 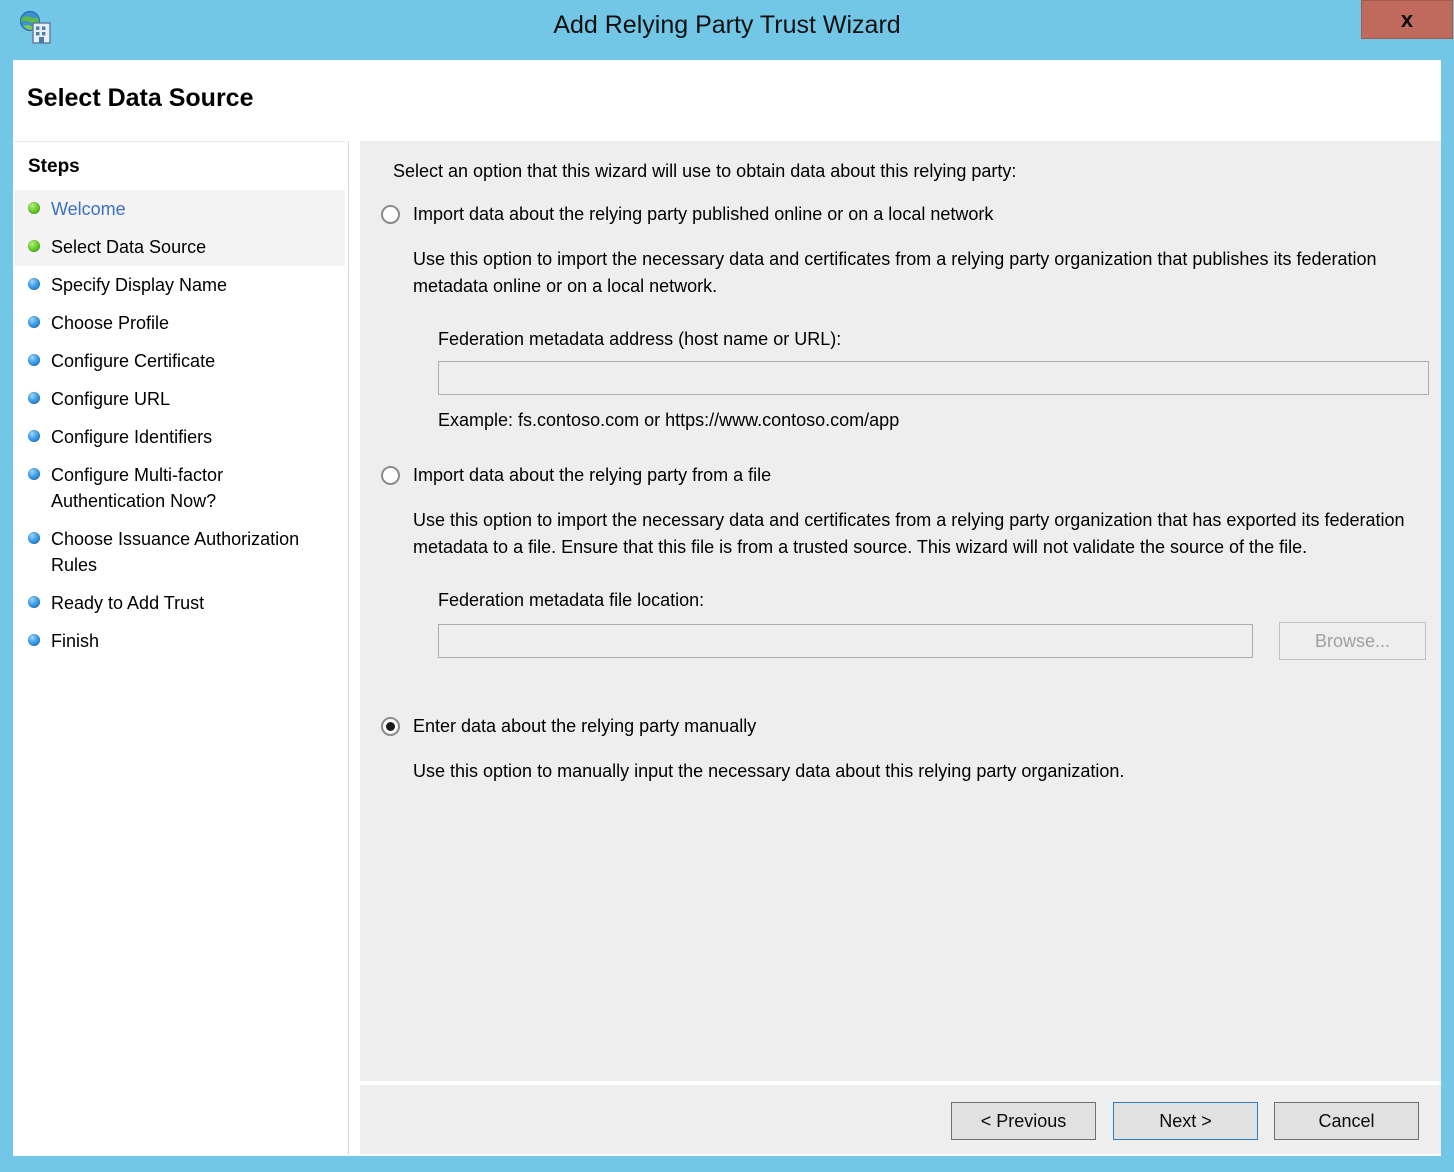 I want to click on sidebar-step-label: Choose Issuance Authorization Rules, so click(x=175, y=552).